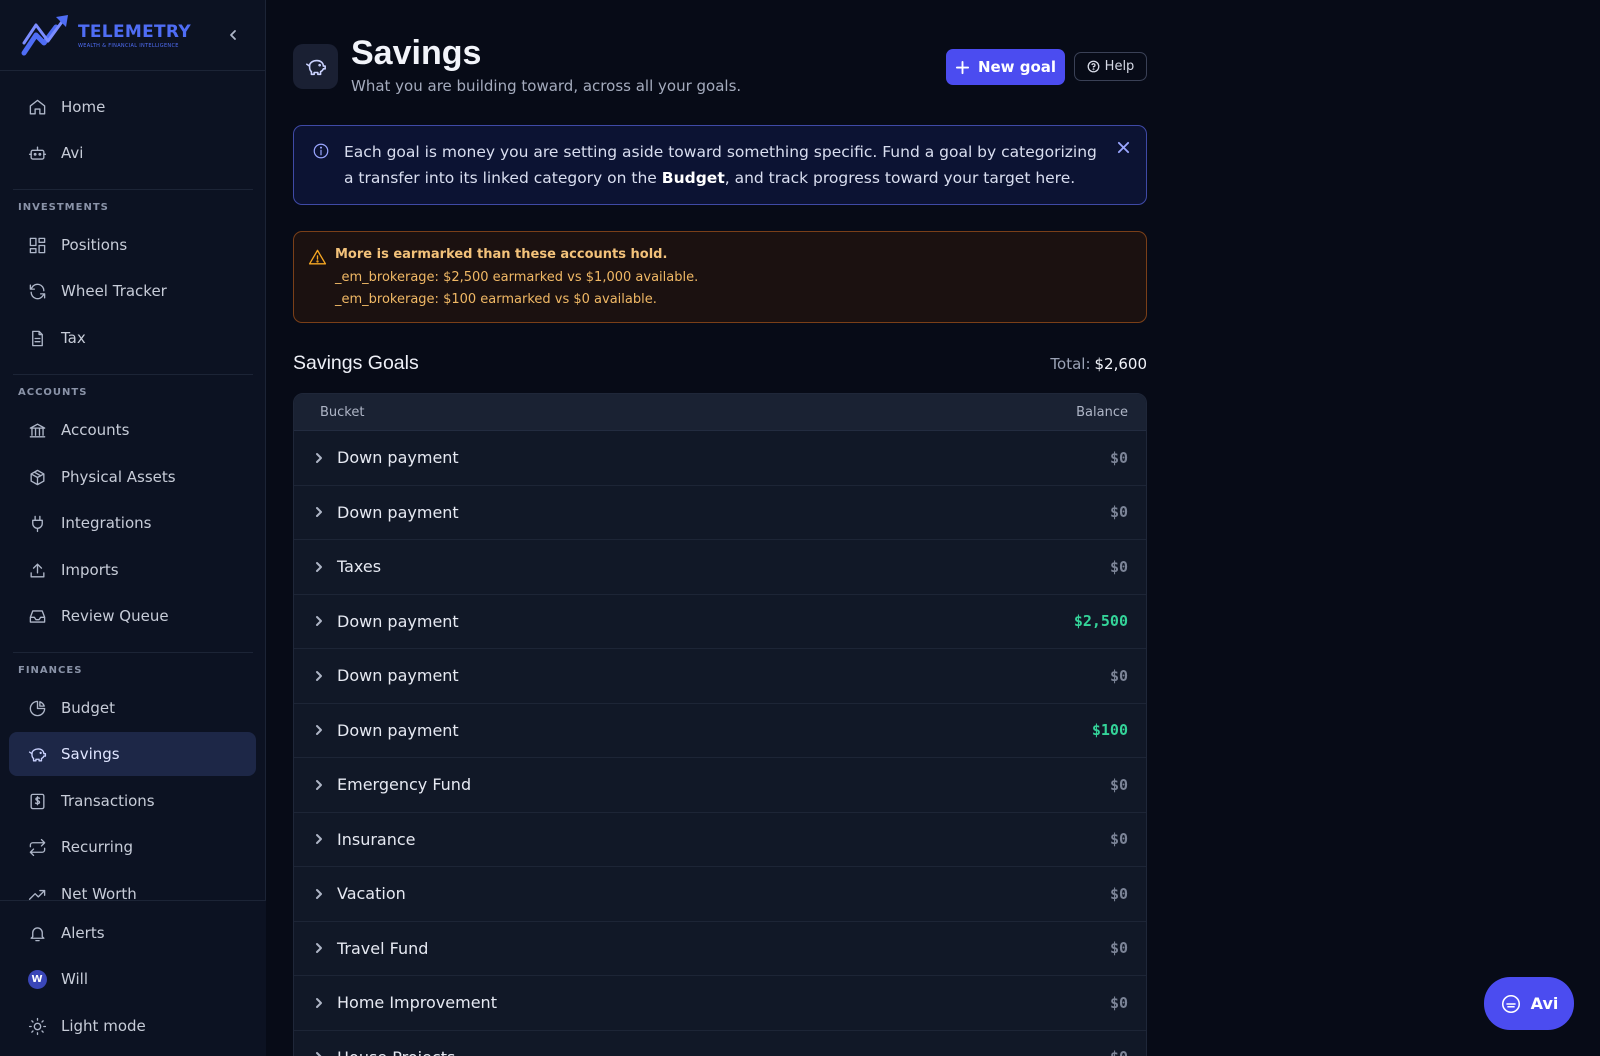  I want to click on sidebar-item-label: Imports, so click(90, 570).